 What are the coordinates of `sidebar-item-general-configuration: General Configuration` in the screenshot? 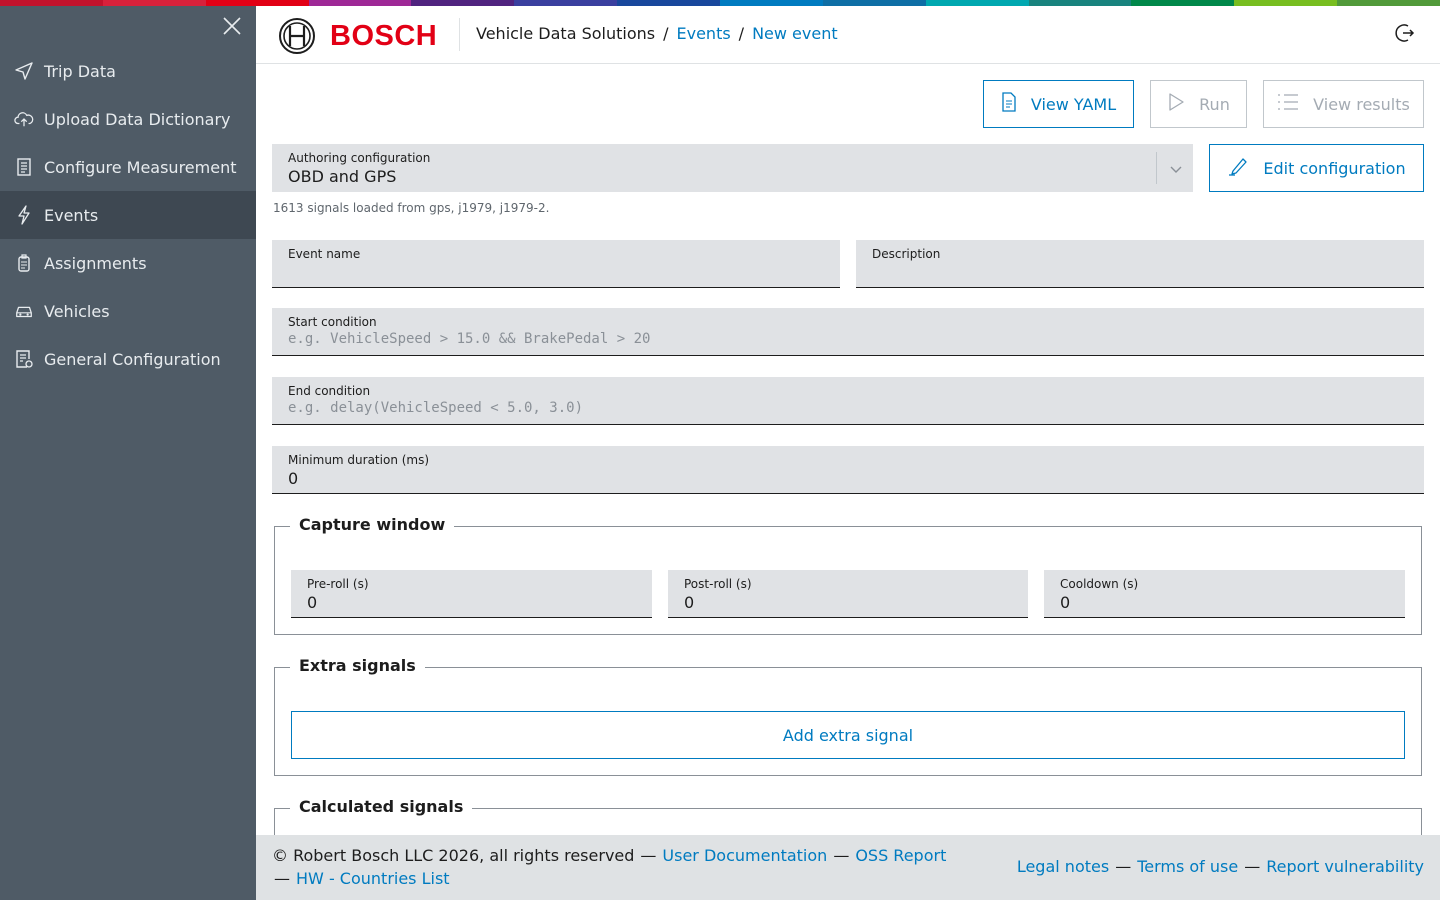 It's located at (128, 359).